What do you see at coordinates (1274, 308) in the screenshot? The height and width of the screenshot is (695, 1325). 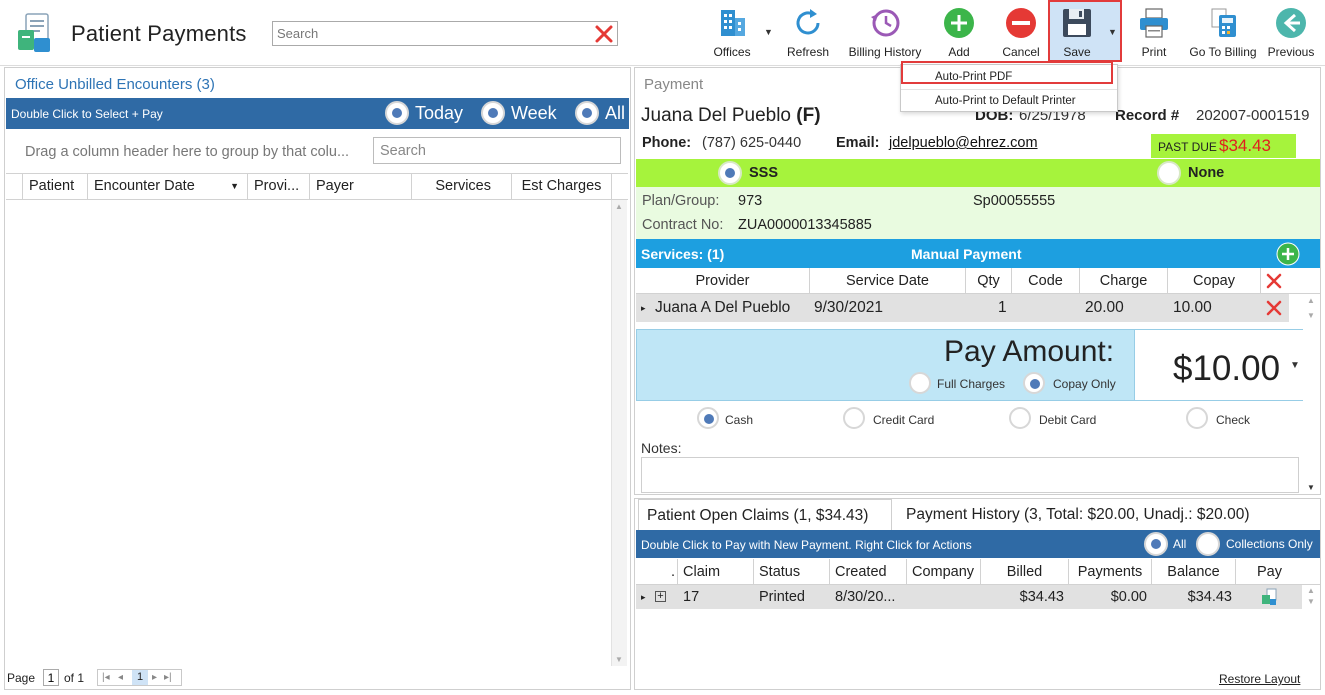 I see `delete-service-icon` at bounding box center [1274, 308].